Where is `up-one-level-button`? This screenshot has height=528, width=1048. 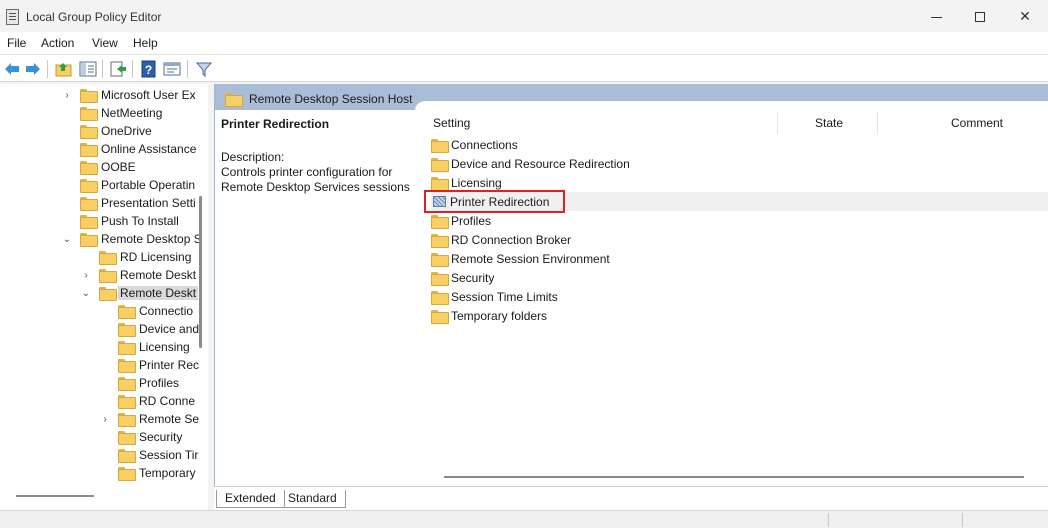 up-one-level-button is located at coordinates (64, 69).